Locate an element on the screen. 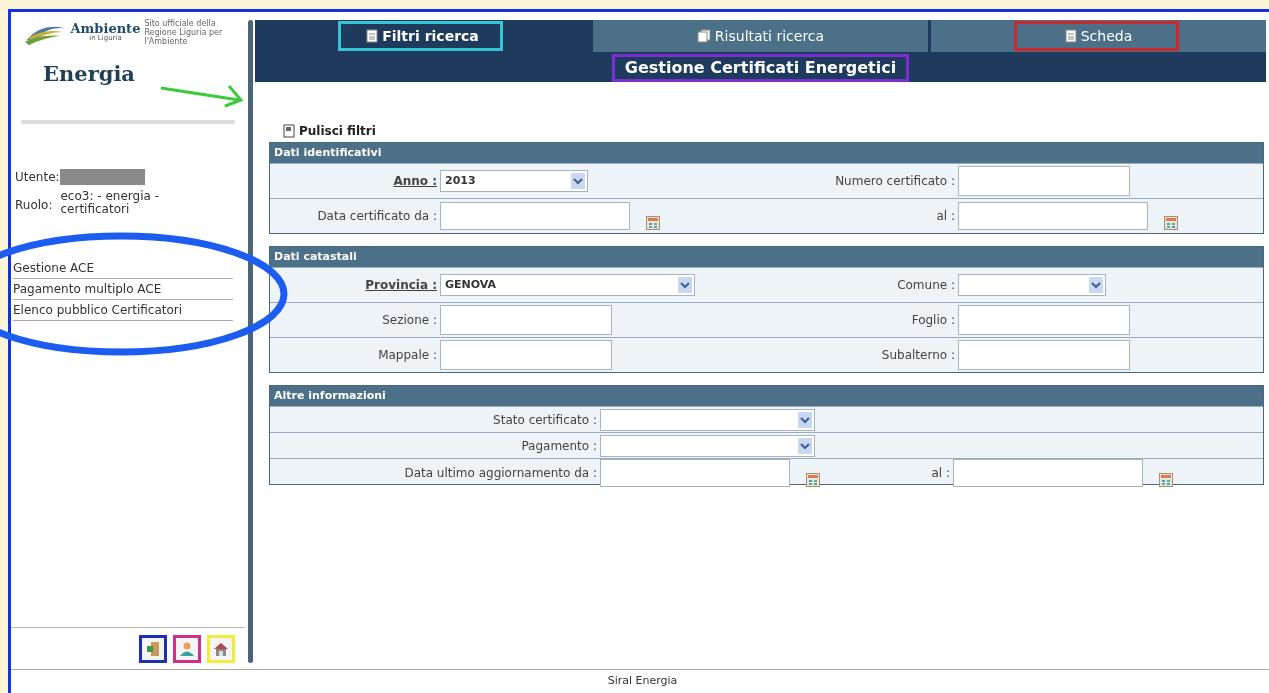  field-label: Provincia : is located at coordinates (401, 285).